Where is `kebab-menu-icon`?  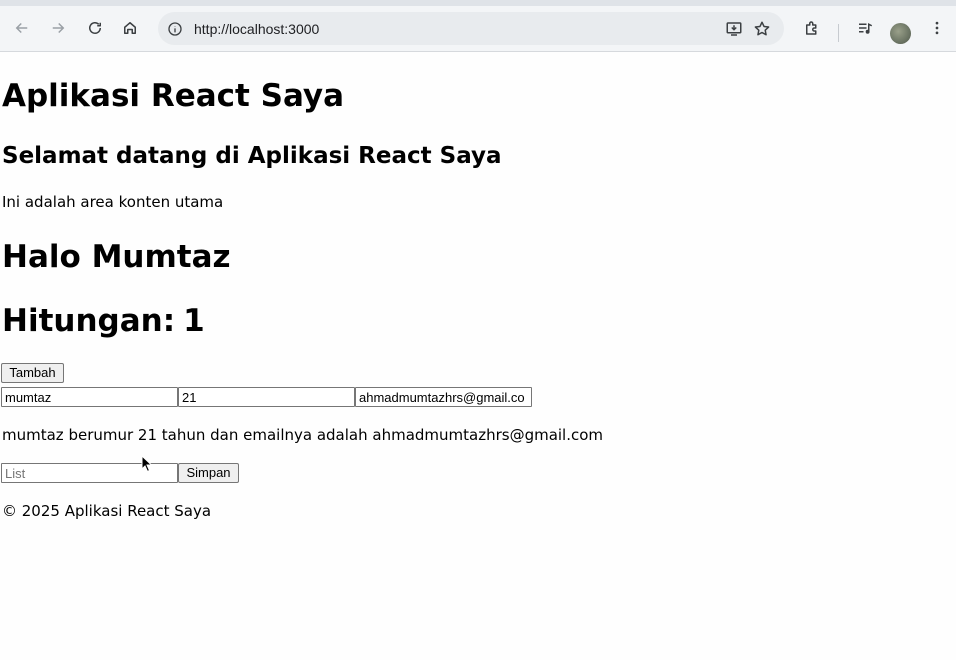
kebab-menu-icon is located at coordinates (937, 28).